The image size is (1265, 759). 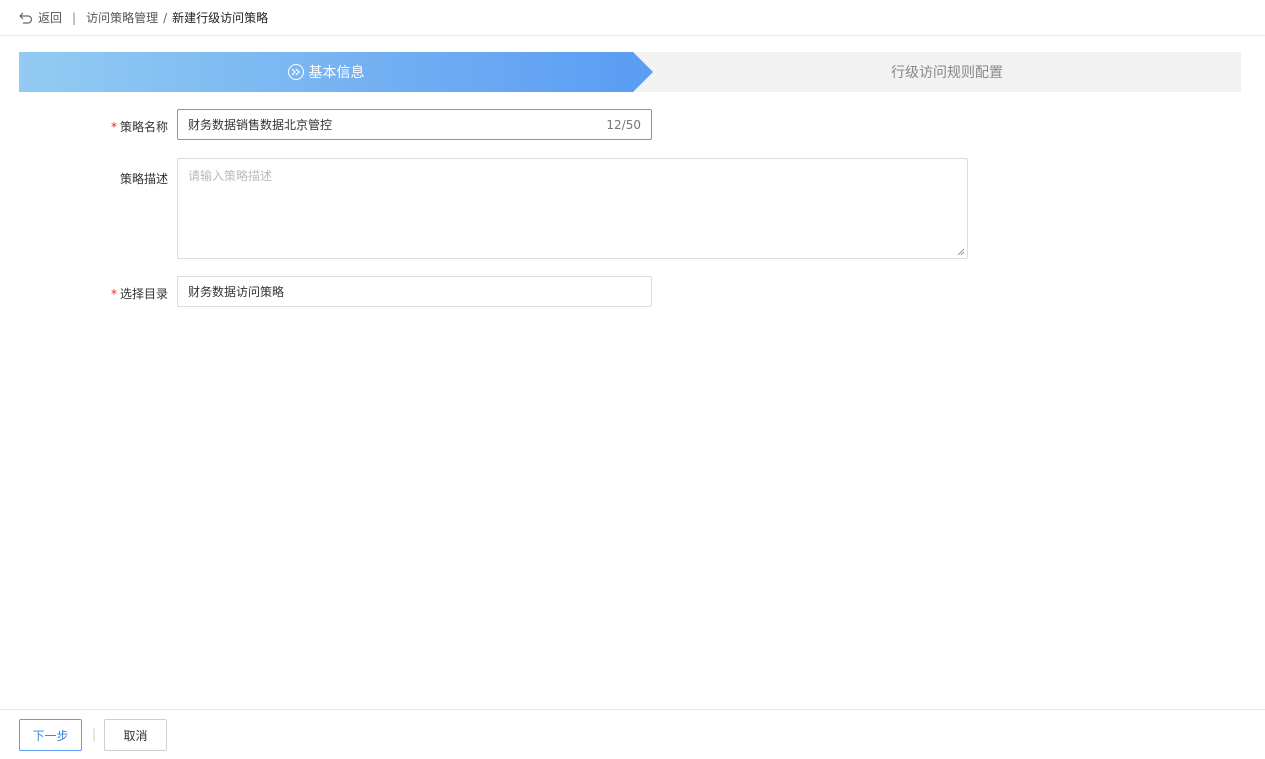 I want to click on resize-handle-icon, so click(x=961, y=252).